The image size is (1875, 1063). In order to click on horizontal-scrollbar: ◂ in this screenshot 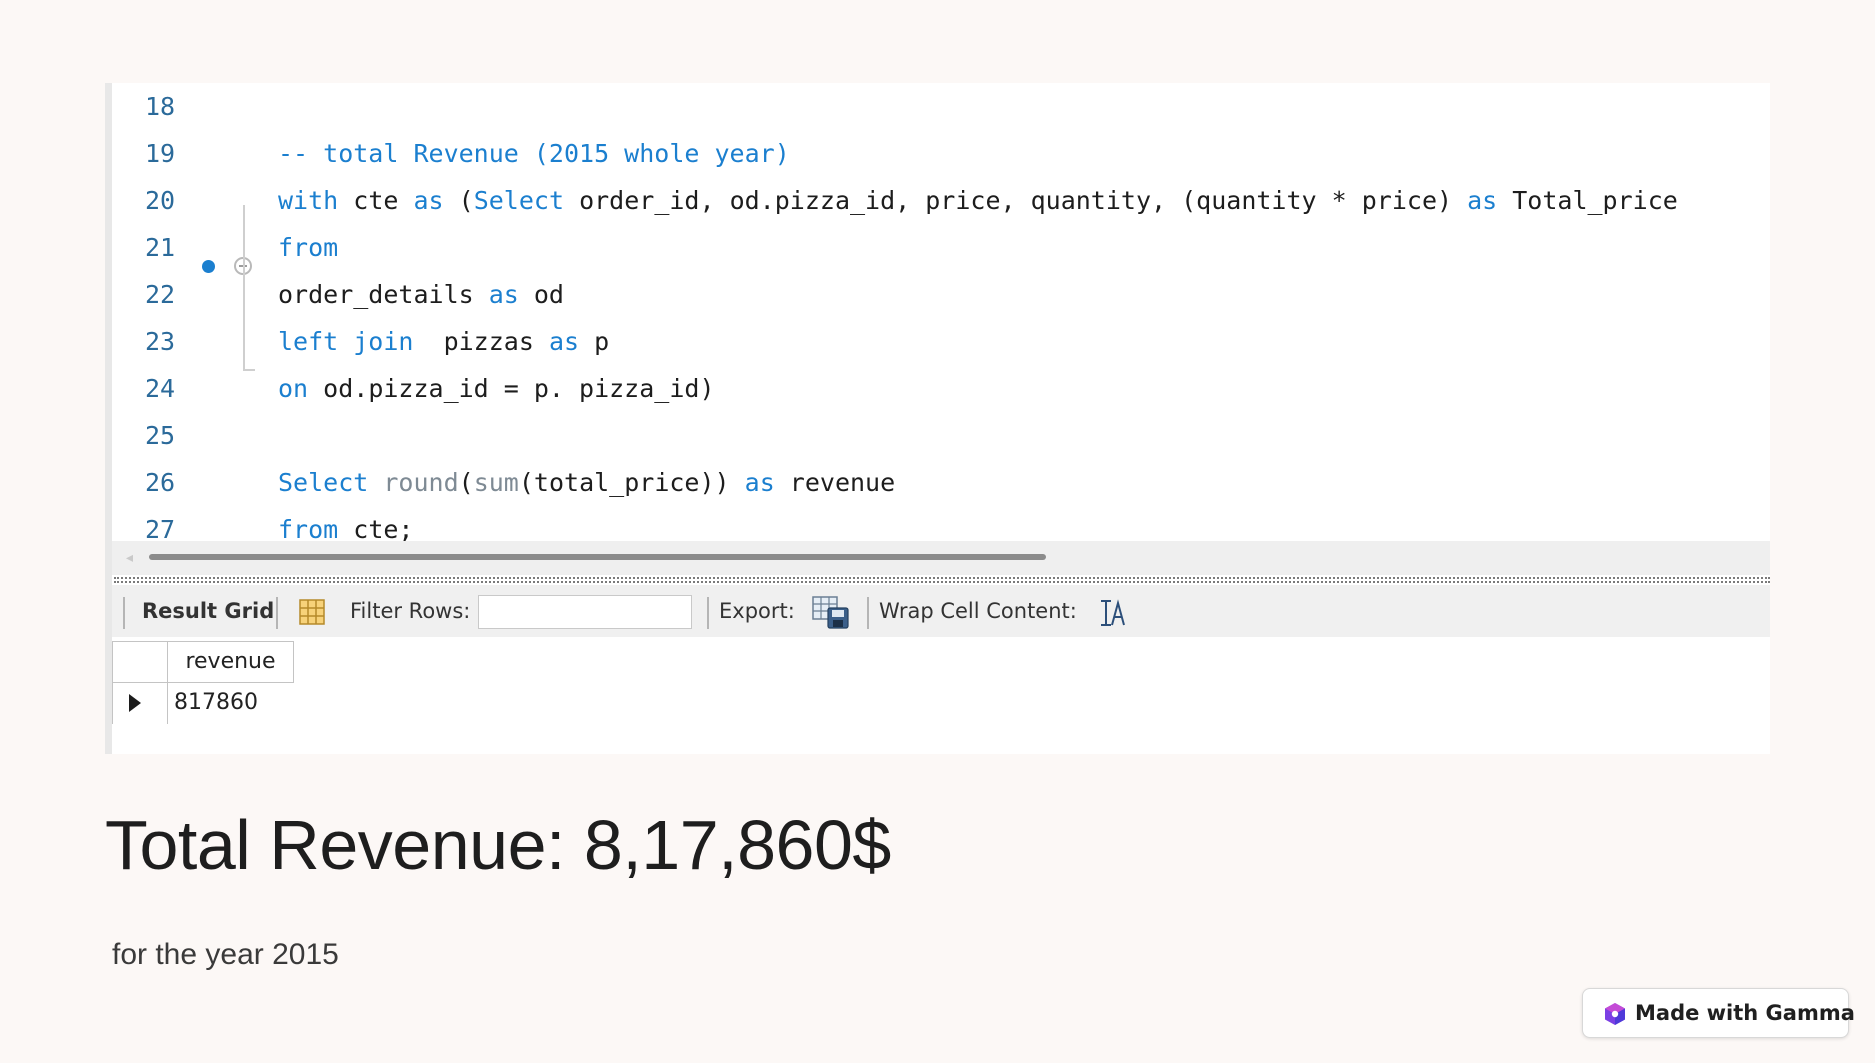, I will do `click(941, 558)`.